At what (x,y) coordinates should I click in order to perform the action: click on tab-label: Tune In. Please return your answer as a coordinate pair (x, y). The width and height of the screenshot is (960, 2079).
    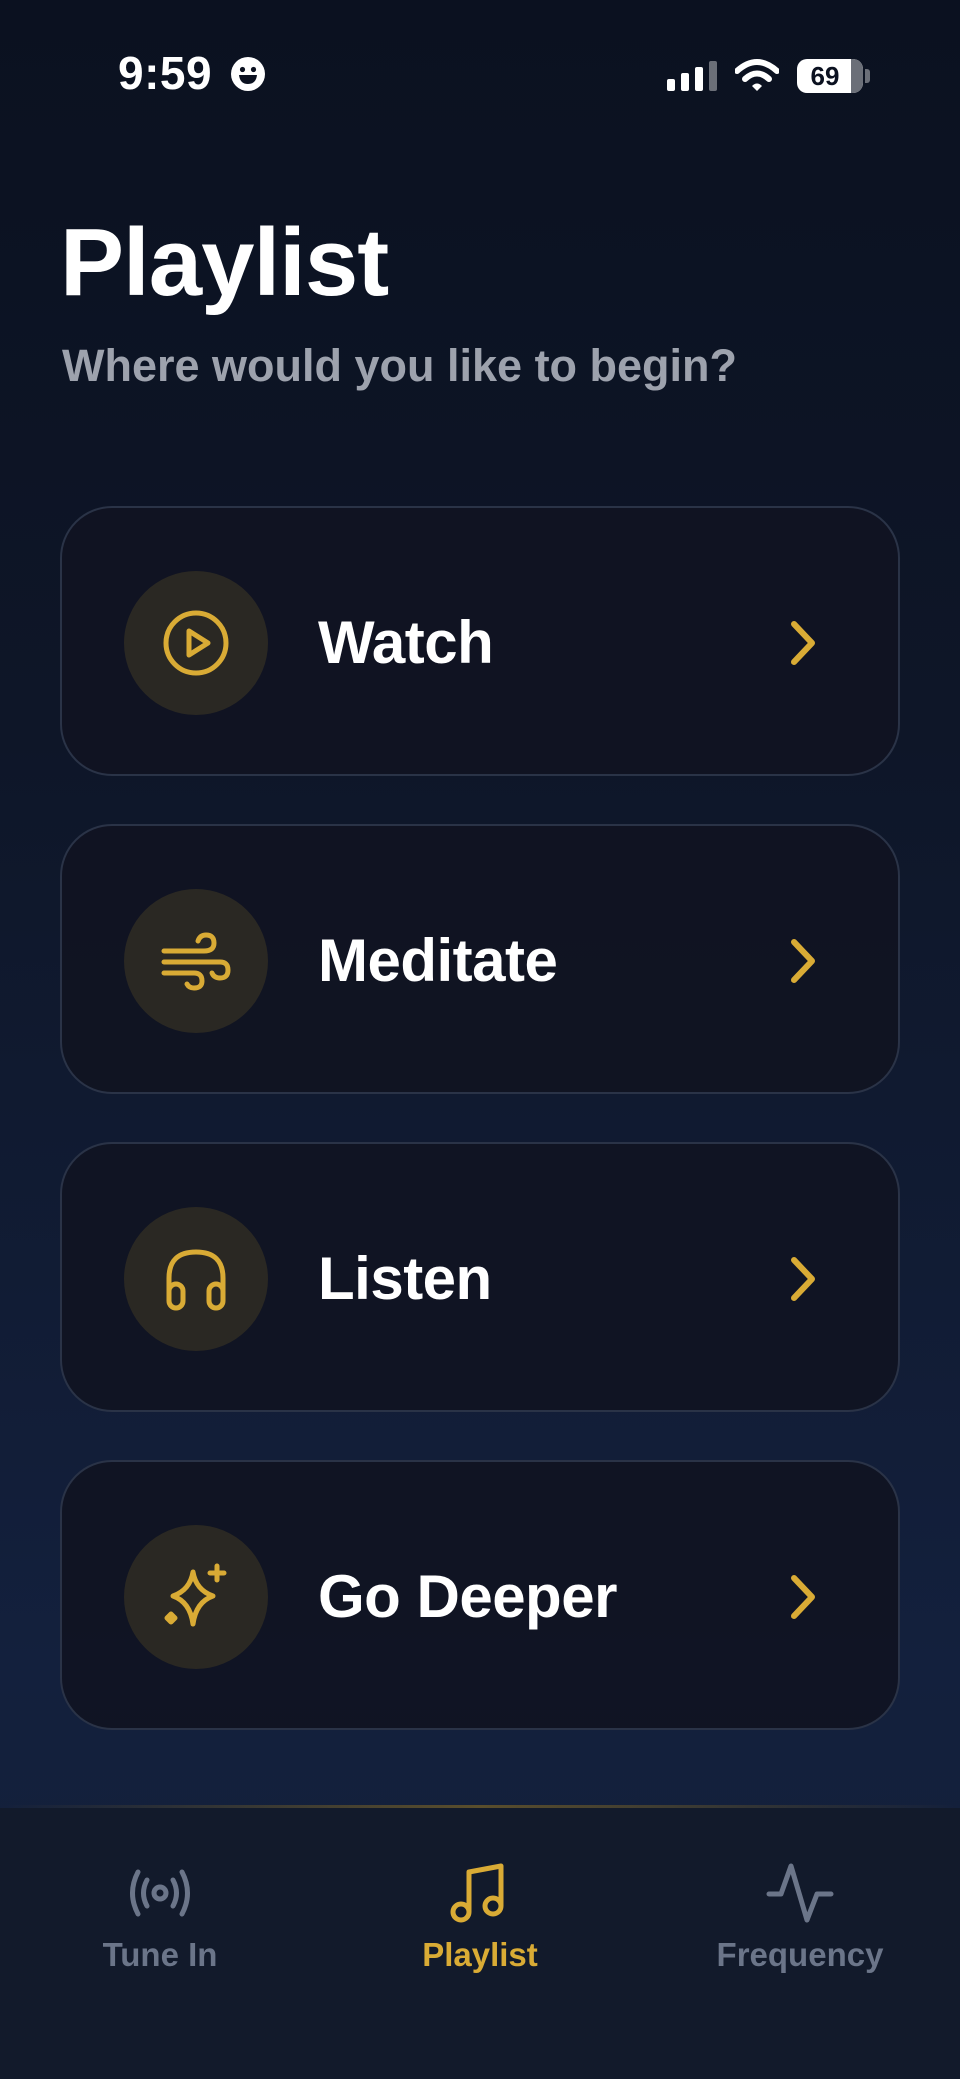
    Looking at the image, I should click on (160, 1954).